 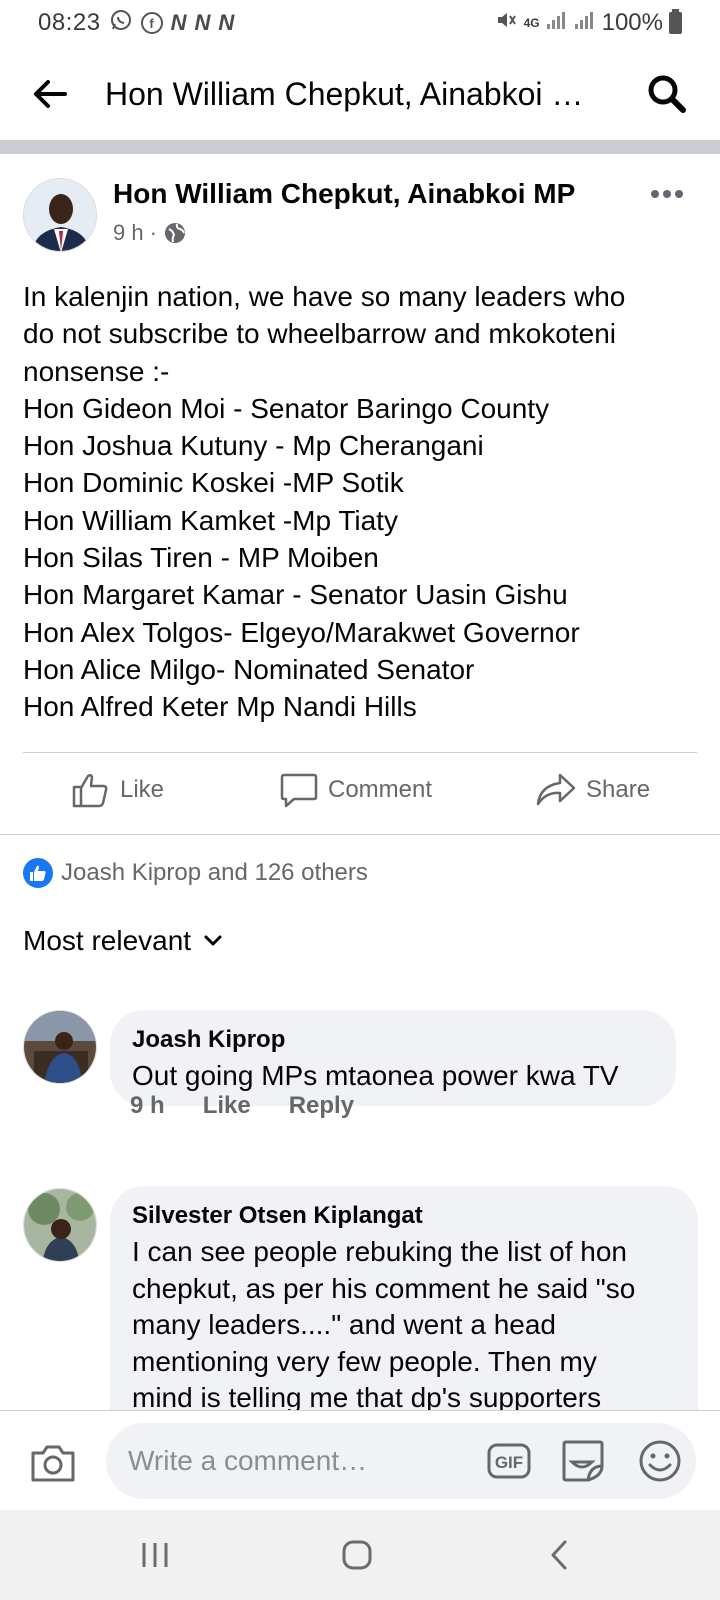 I want to click on camera-button, so click(x=53, y=1463).